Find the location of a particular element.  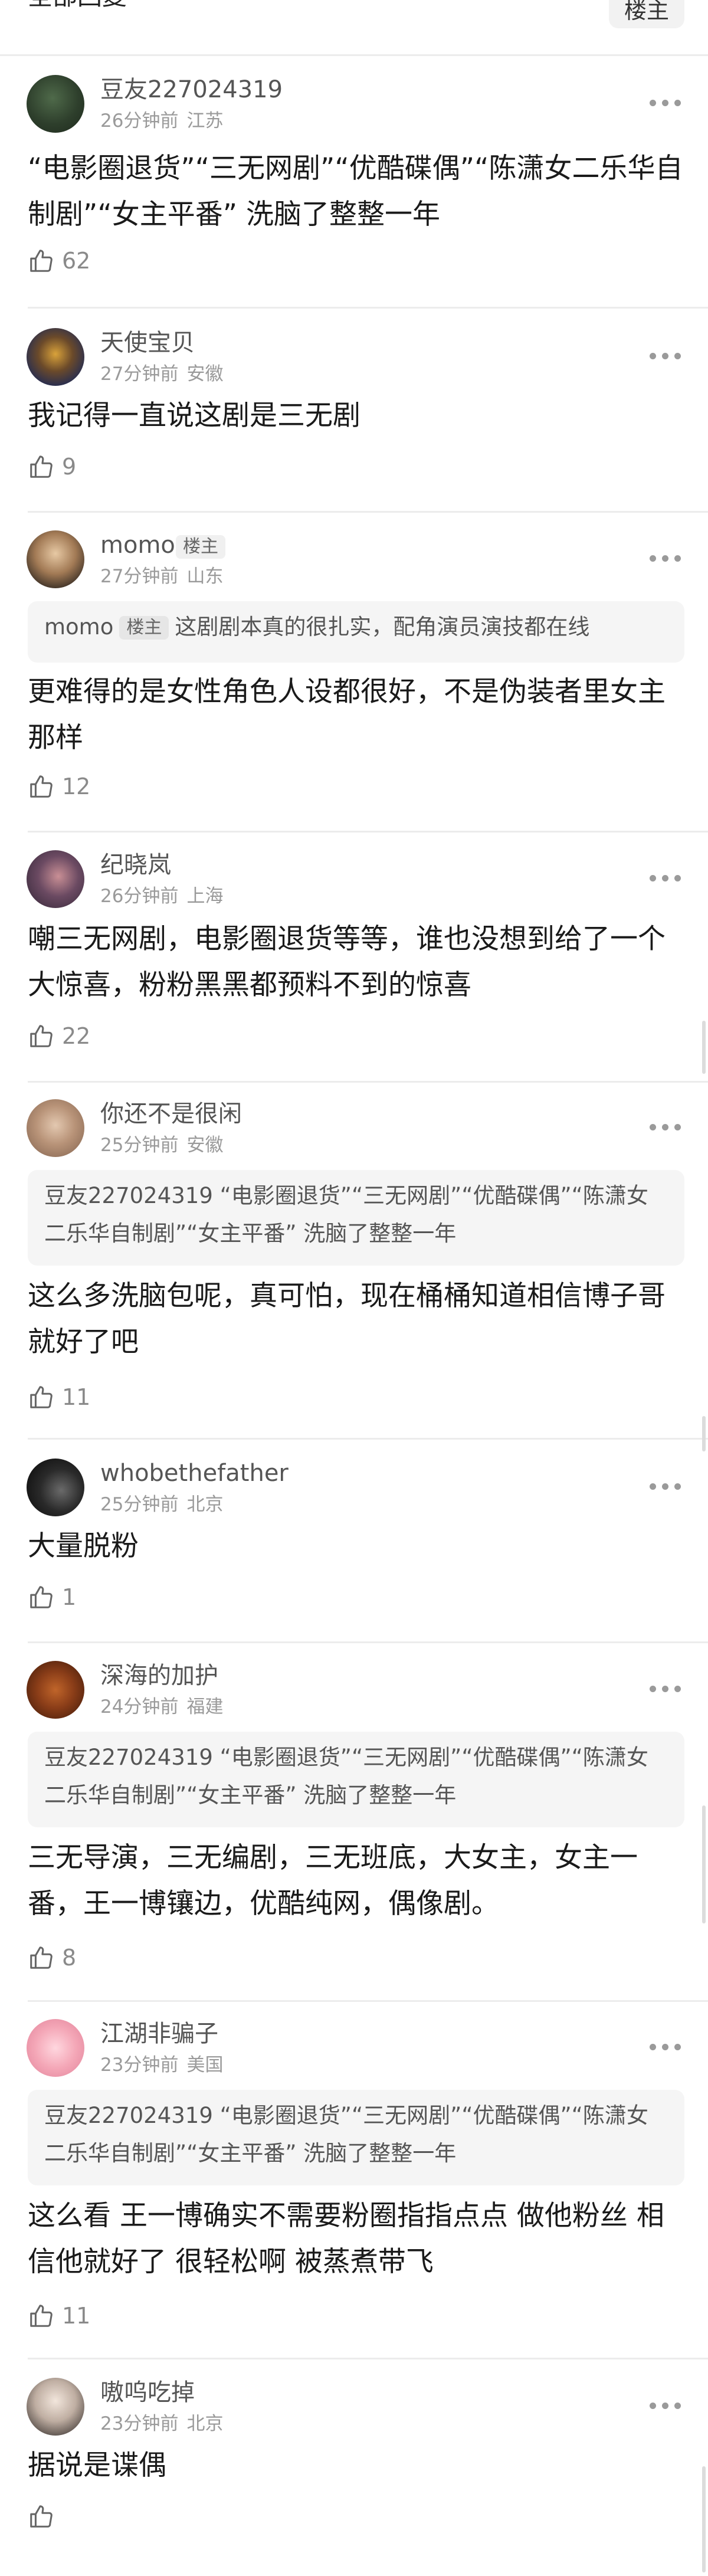

comment-text: 大量脱粉 is located at coordinates (83, 1546).